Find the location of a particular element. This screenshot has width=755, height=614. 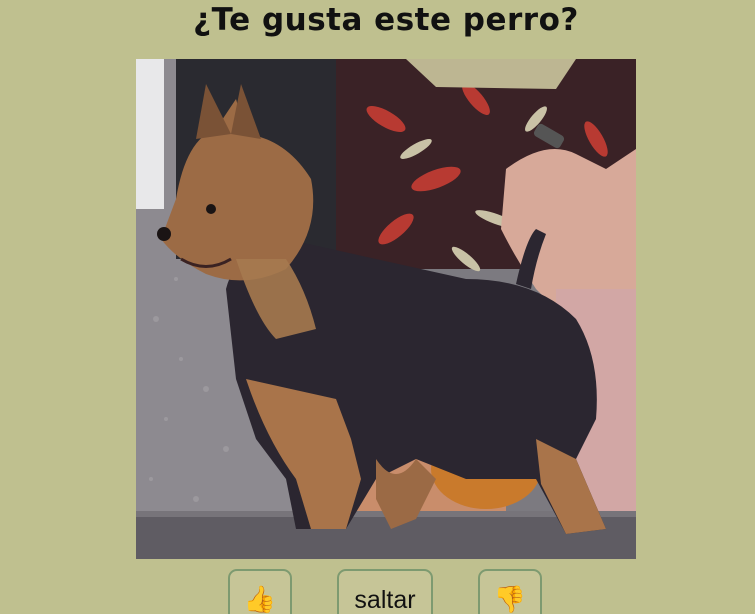

like-button: 👍 is located at coordinates (260, 591).